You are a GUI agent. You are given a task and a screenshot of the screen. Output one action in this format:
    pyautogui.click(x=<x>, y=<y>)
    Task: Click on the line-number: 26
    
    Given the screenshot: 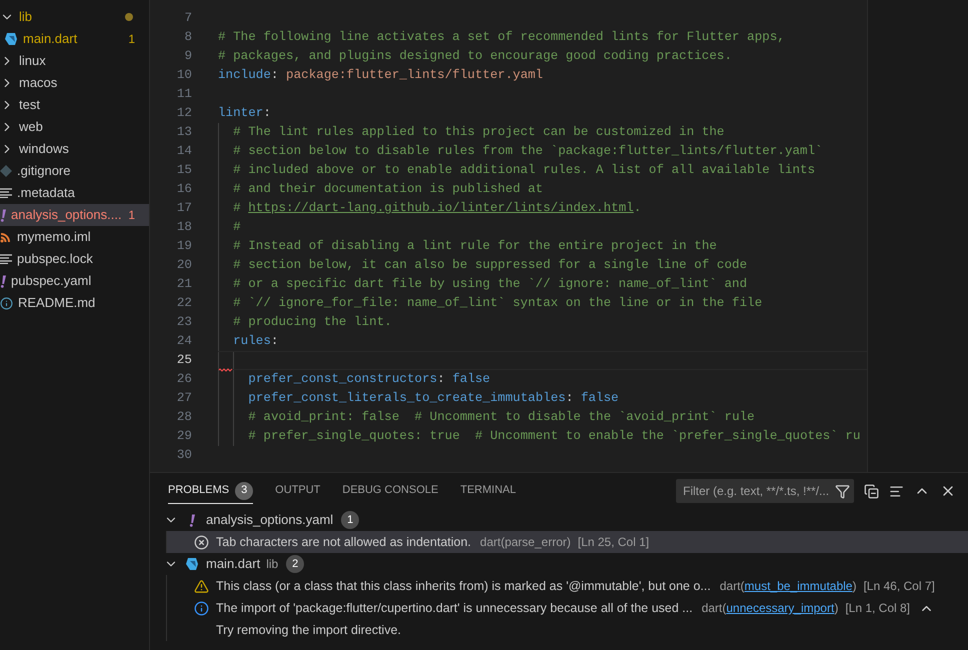 What is the action you would take?
    pyautogui.click(x=184, y=379)
    